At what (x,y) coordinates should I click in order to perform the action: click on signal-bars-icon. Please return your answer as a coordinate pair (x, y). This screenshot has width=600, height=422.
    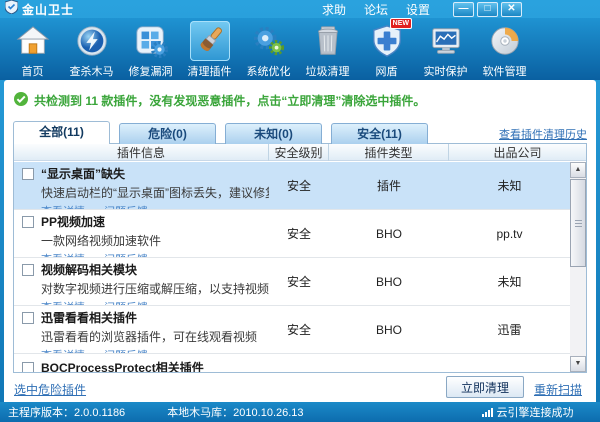
    Looking at the image, I should click on (487, 412).